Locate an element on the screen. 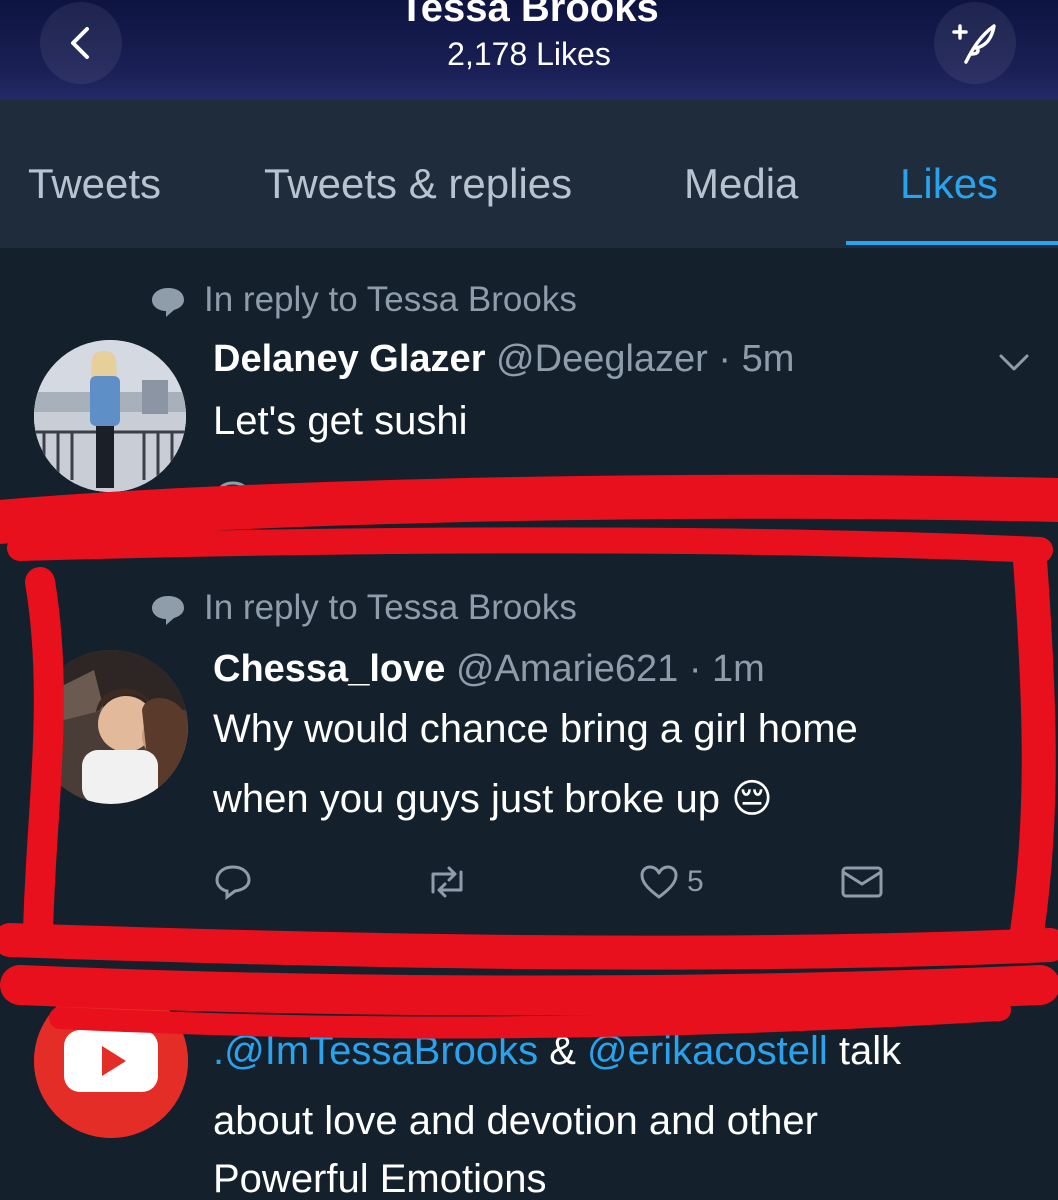 This screenshot has height=1200, width=1058. reply-button: 1 is located at coordinates (245, 498).